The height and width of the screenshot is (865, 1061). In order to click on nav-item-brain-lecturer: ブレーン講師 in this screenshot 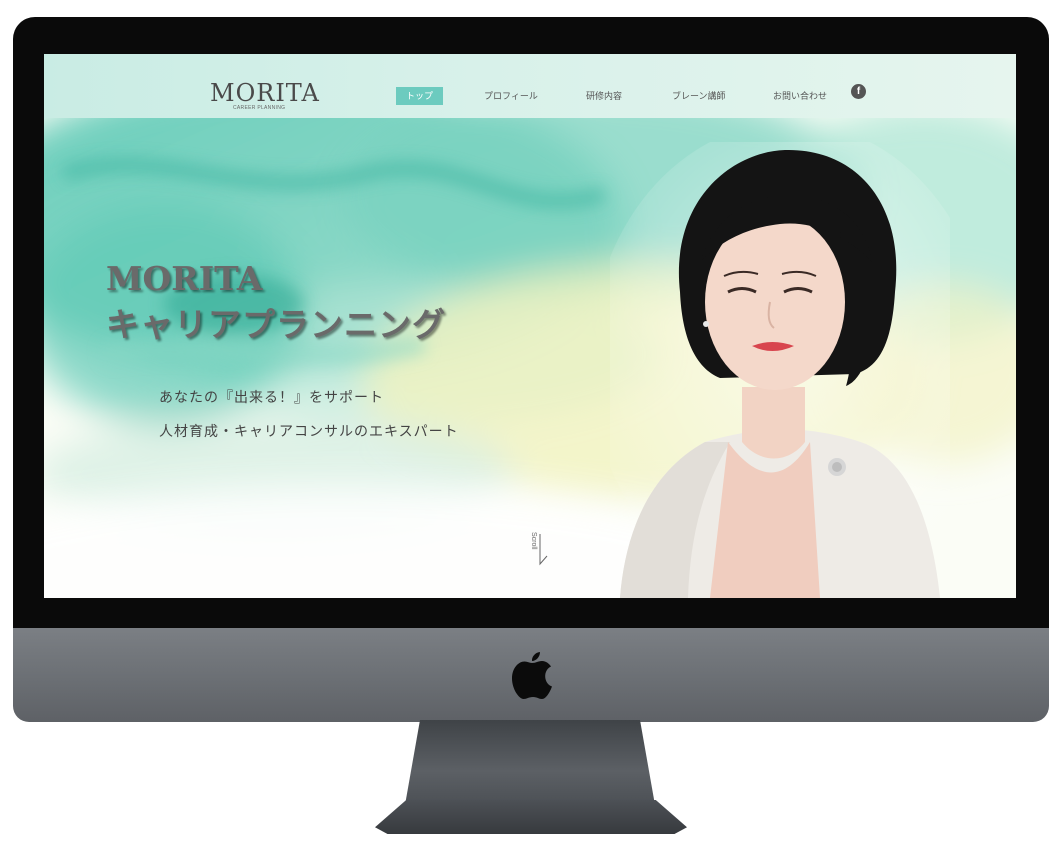, I will do `click(699, 96)`.